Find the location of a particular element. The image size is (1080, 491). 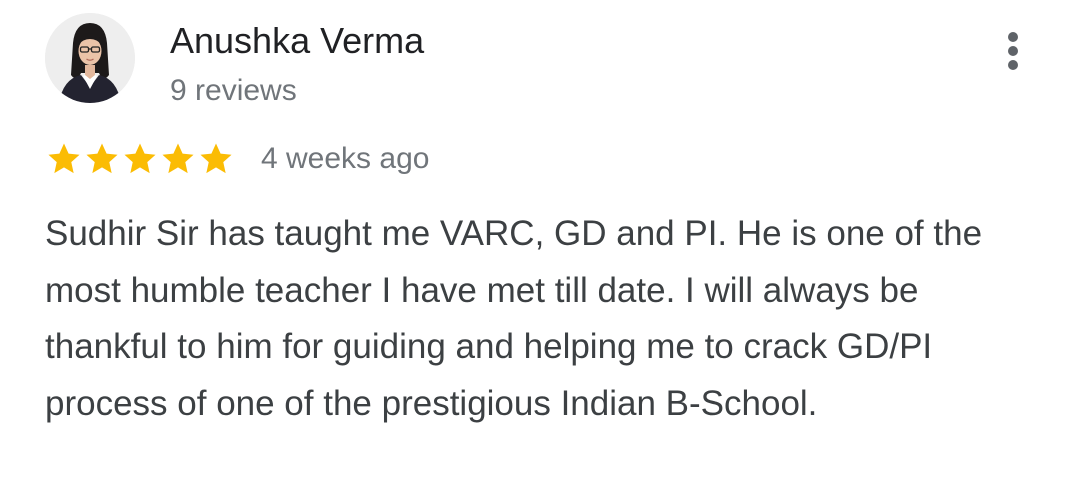

avatar-photo is located at coordinates (90, 58).